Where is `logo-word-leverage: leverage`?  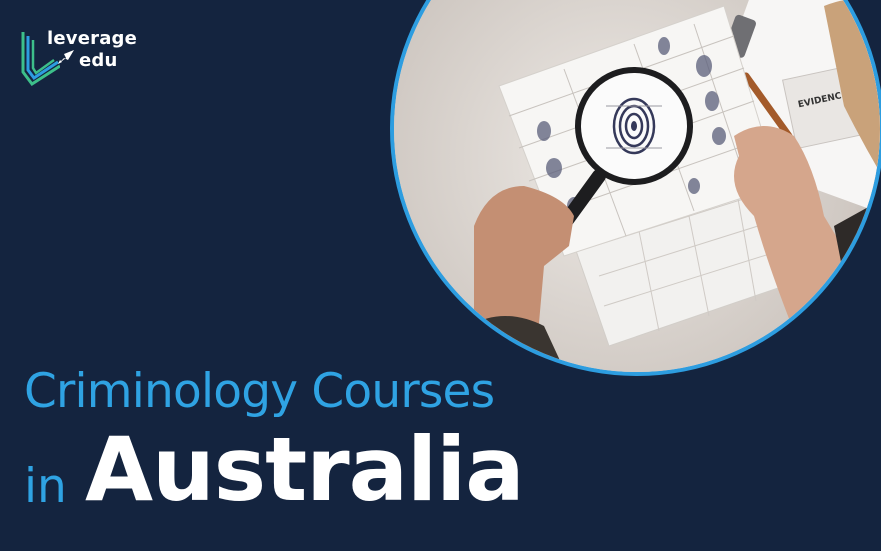
logo-word-leverage: leverage is located at coordinates (92, 38).